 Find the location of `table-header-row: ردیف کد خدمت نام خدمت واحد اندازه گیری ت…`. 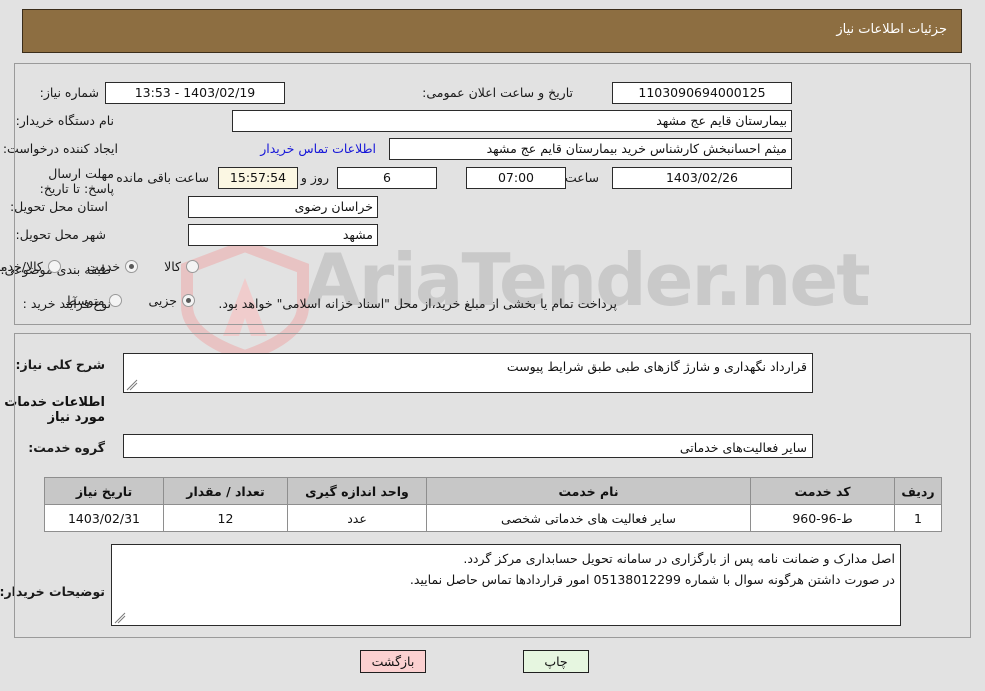

table-header-row: ردیف کد خدمت نام خدمت واحد اندازه گیری ت… is located at coordinates (493, 491).